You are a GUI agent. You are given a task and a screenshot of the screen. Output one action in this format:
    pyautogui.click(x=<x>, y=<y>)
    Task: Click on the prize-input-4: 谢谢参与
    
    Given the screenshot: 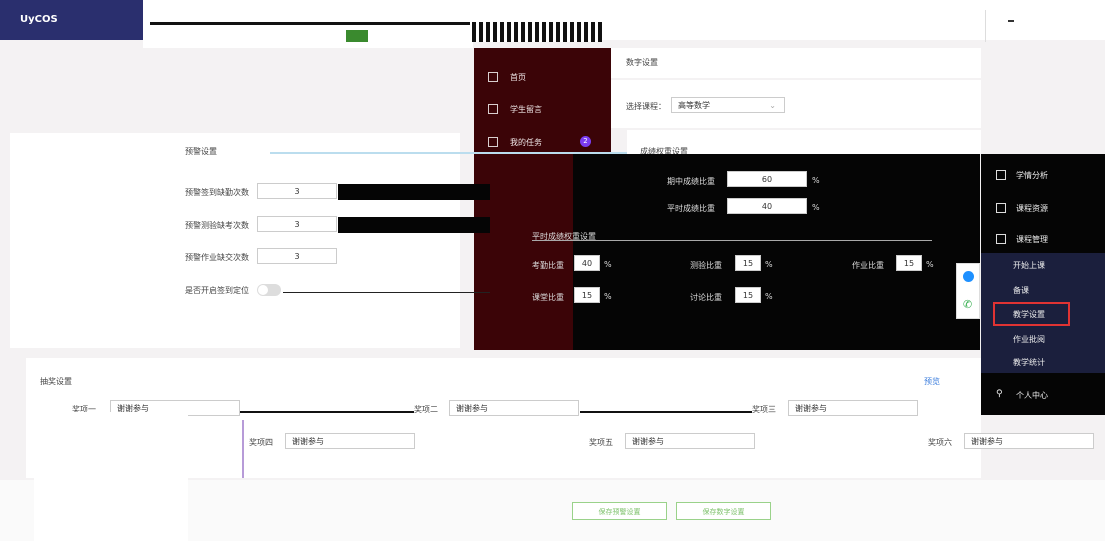 What is the action you would take?
    pyautogui.click(x=350, y=441)
    